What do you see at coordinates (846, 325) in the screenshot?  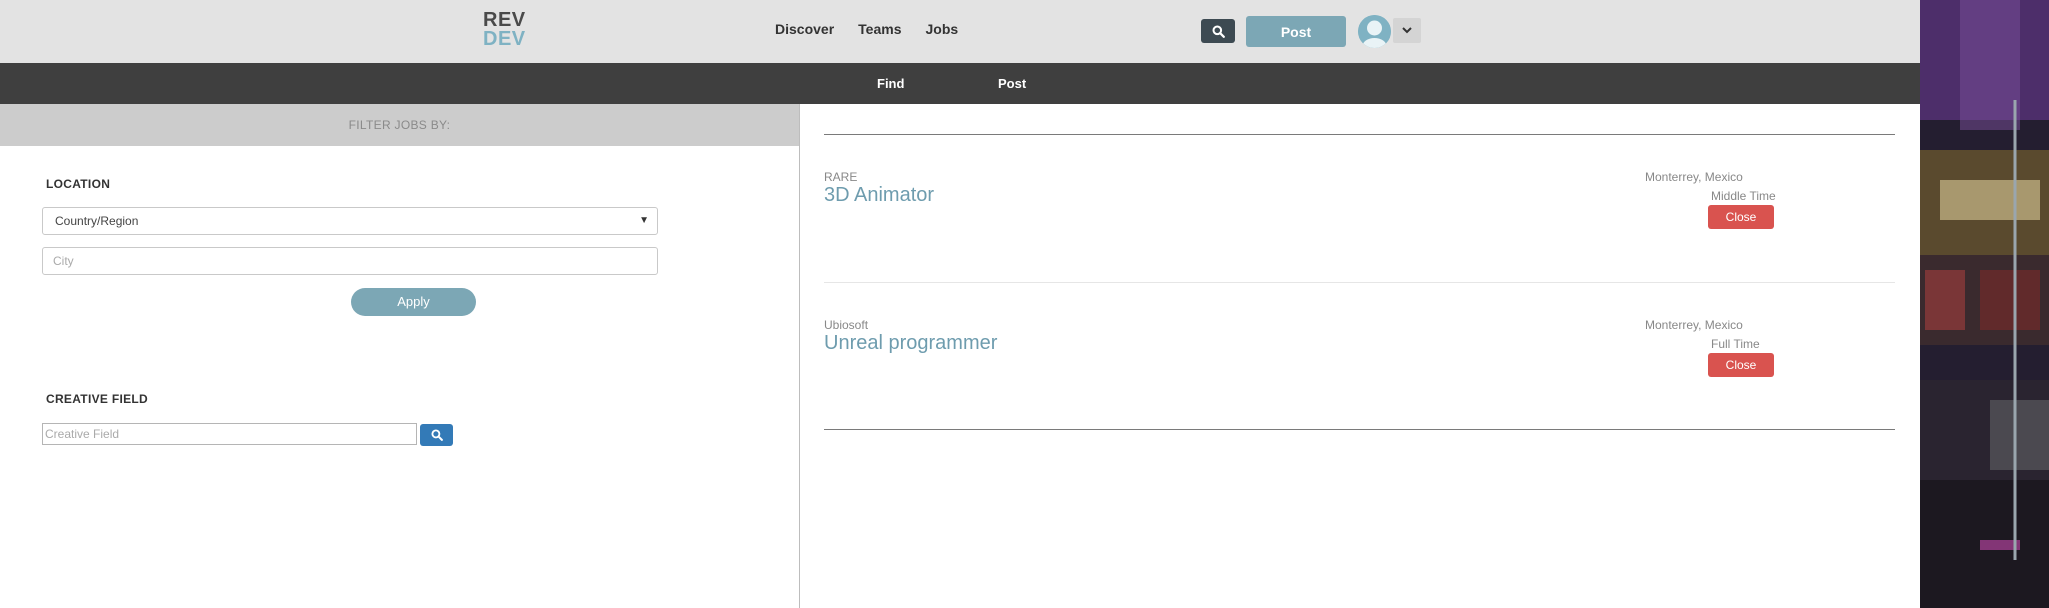 I see `job-company: Ubiosoft` at bounding box center [846, 325].